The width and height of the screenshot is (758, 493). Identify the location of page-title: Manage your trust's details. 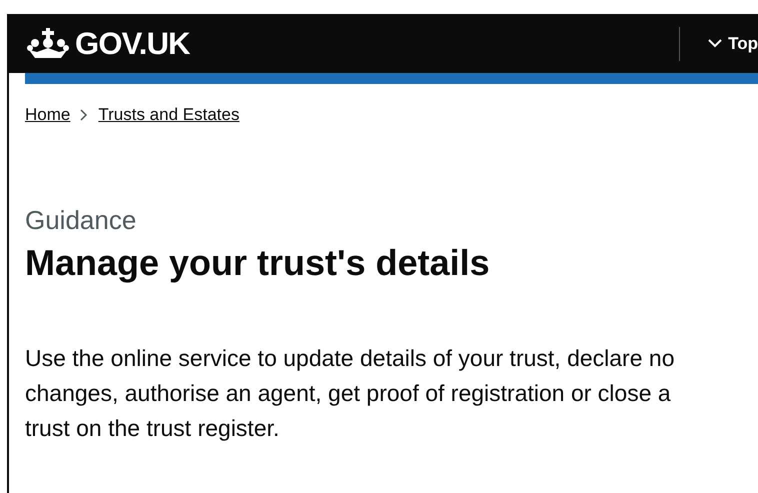
(258, 263).